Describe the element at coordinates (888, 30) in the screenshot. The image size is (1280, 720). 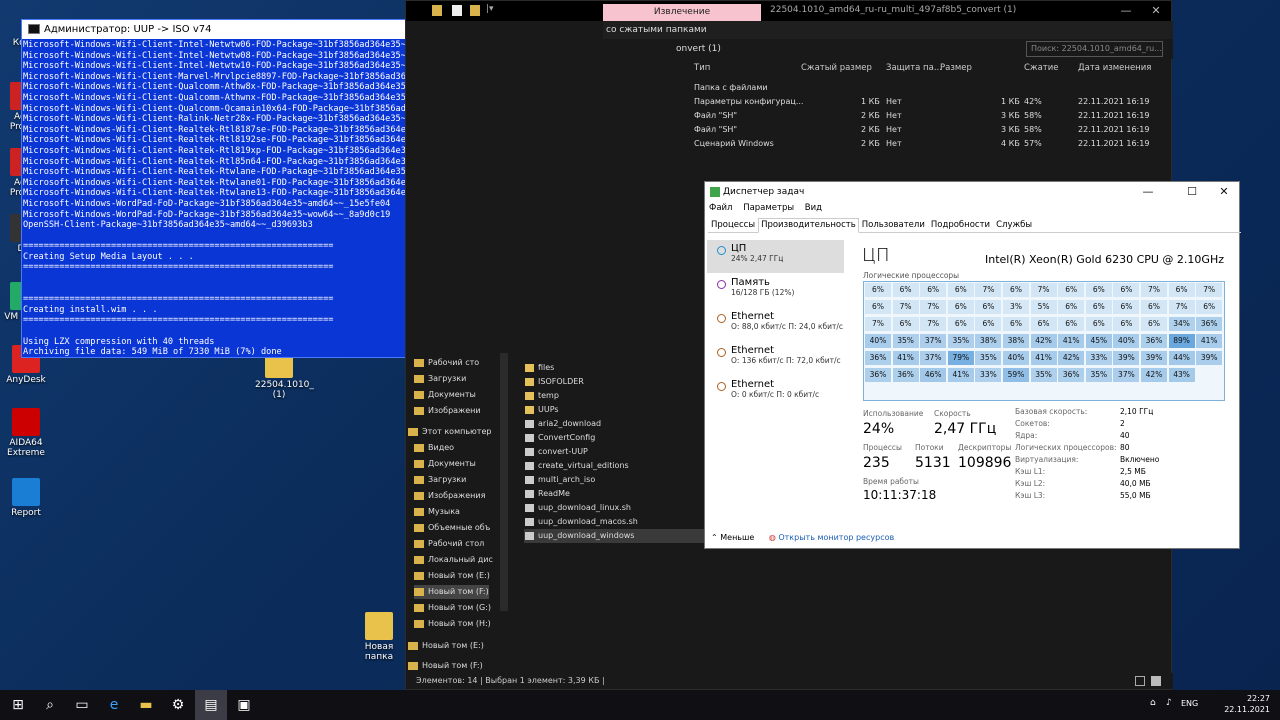
I see `ribbon-tools: со сжатыми папками` at that location.